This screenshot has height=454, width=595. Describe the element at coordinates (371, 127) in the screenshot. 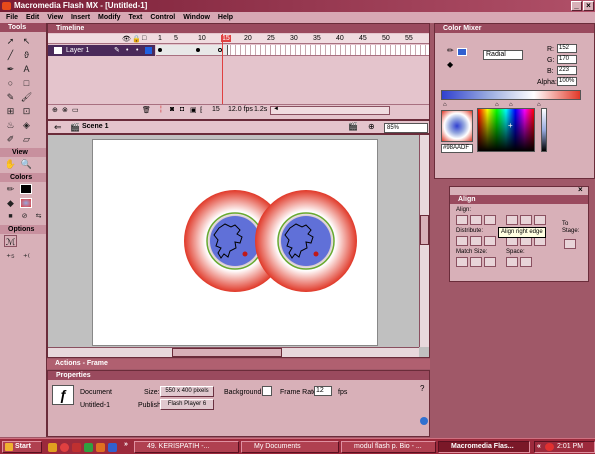

I see `edit-symbol-icon: ⊕` at that location.